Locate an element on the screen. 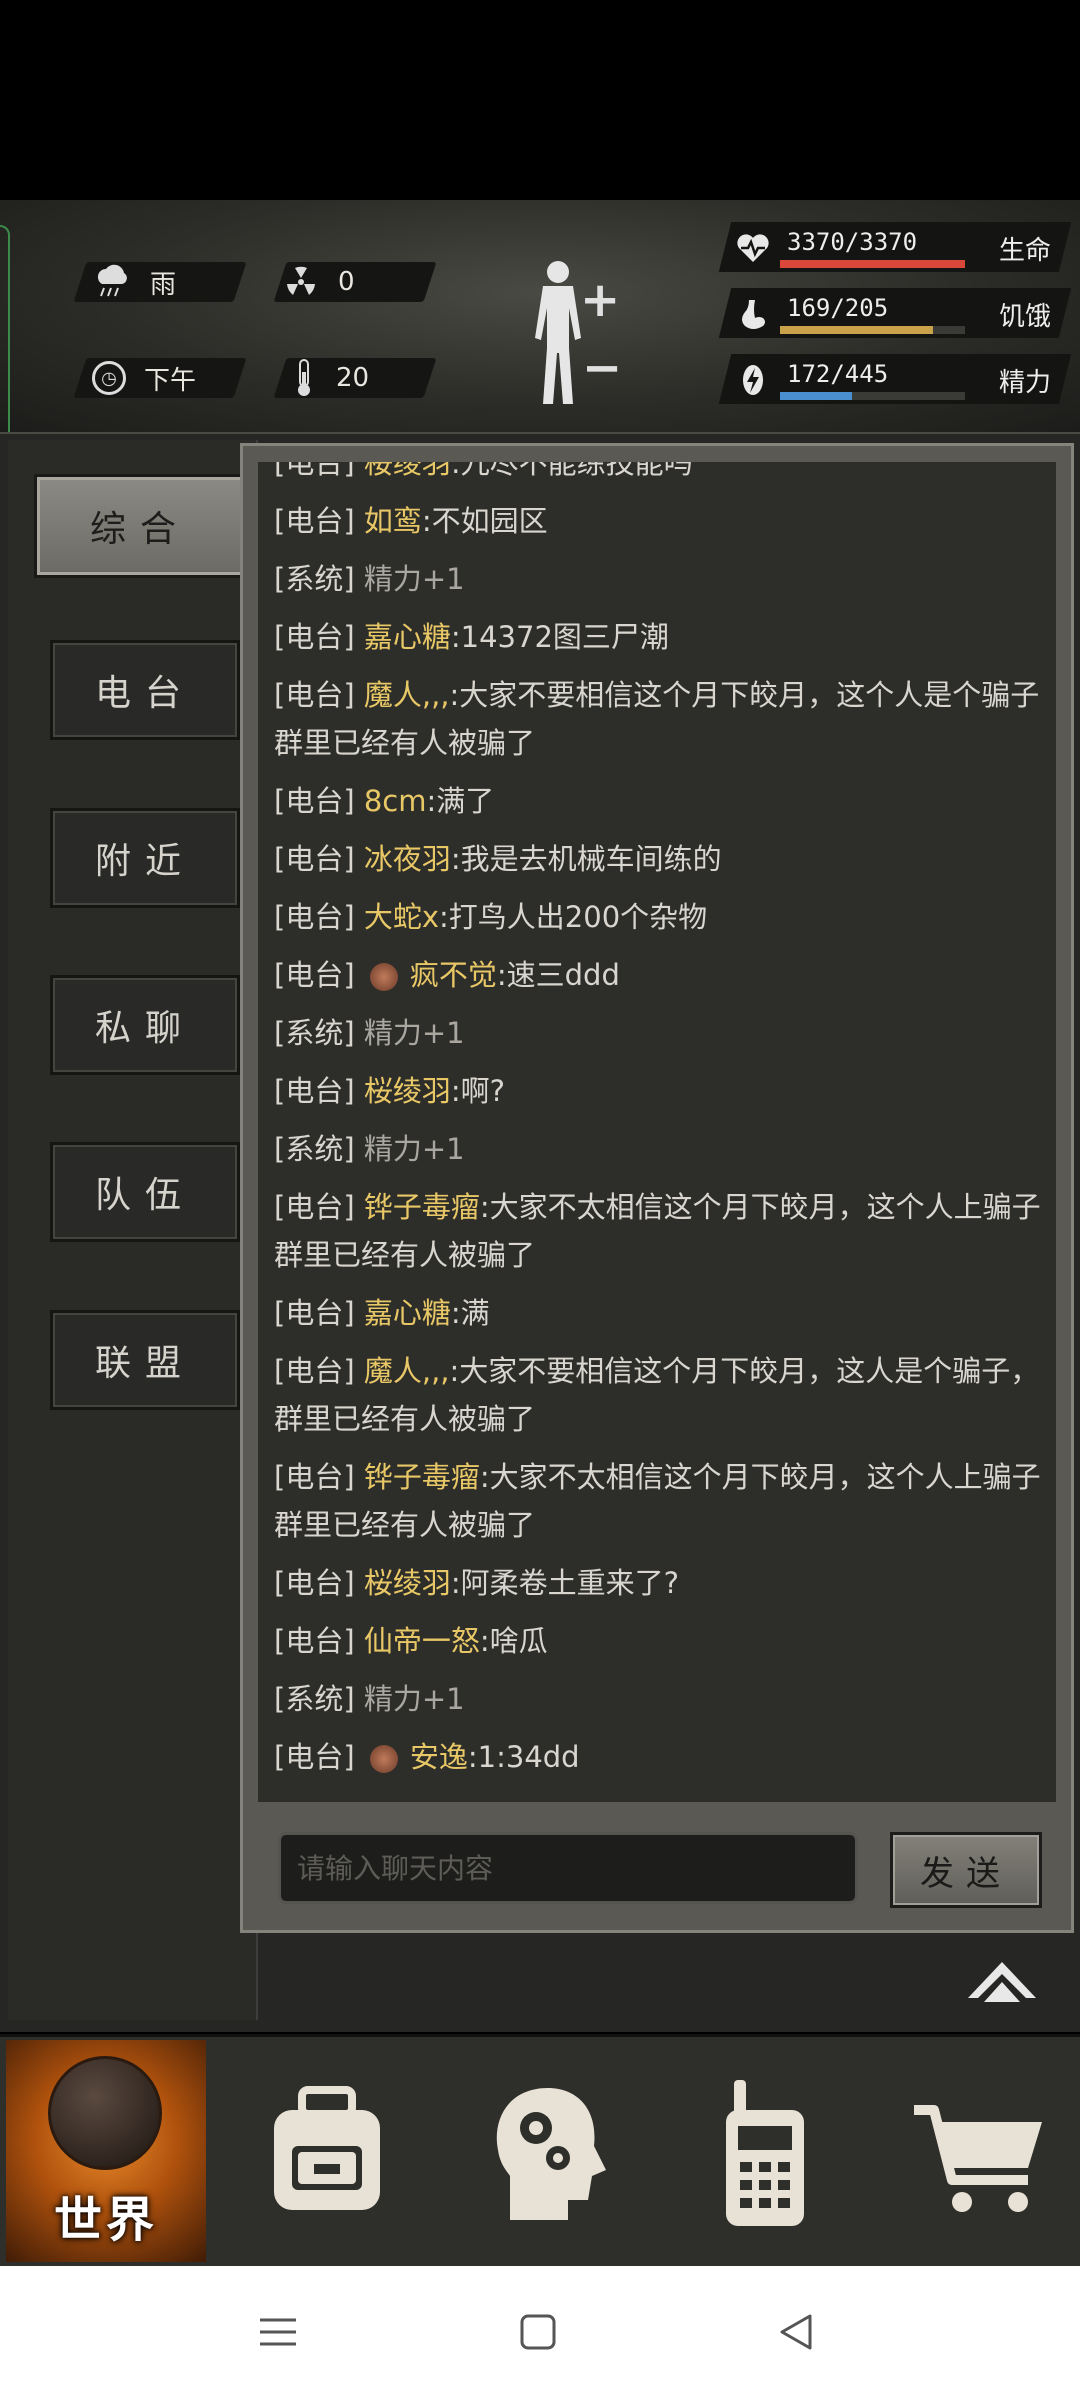 The width and height of the screenshot is (1080, 2400). system-nav-bar is located at coordinates (540, 2333).